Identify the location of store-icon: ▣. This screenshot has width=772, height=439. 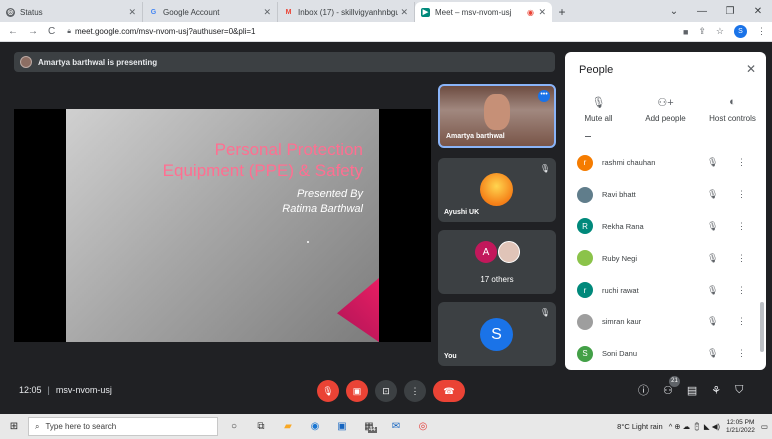
(342, 426).